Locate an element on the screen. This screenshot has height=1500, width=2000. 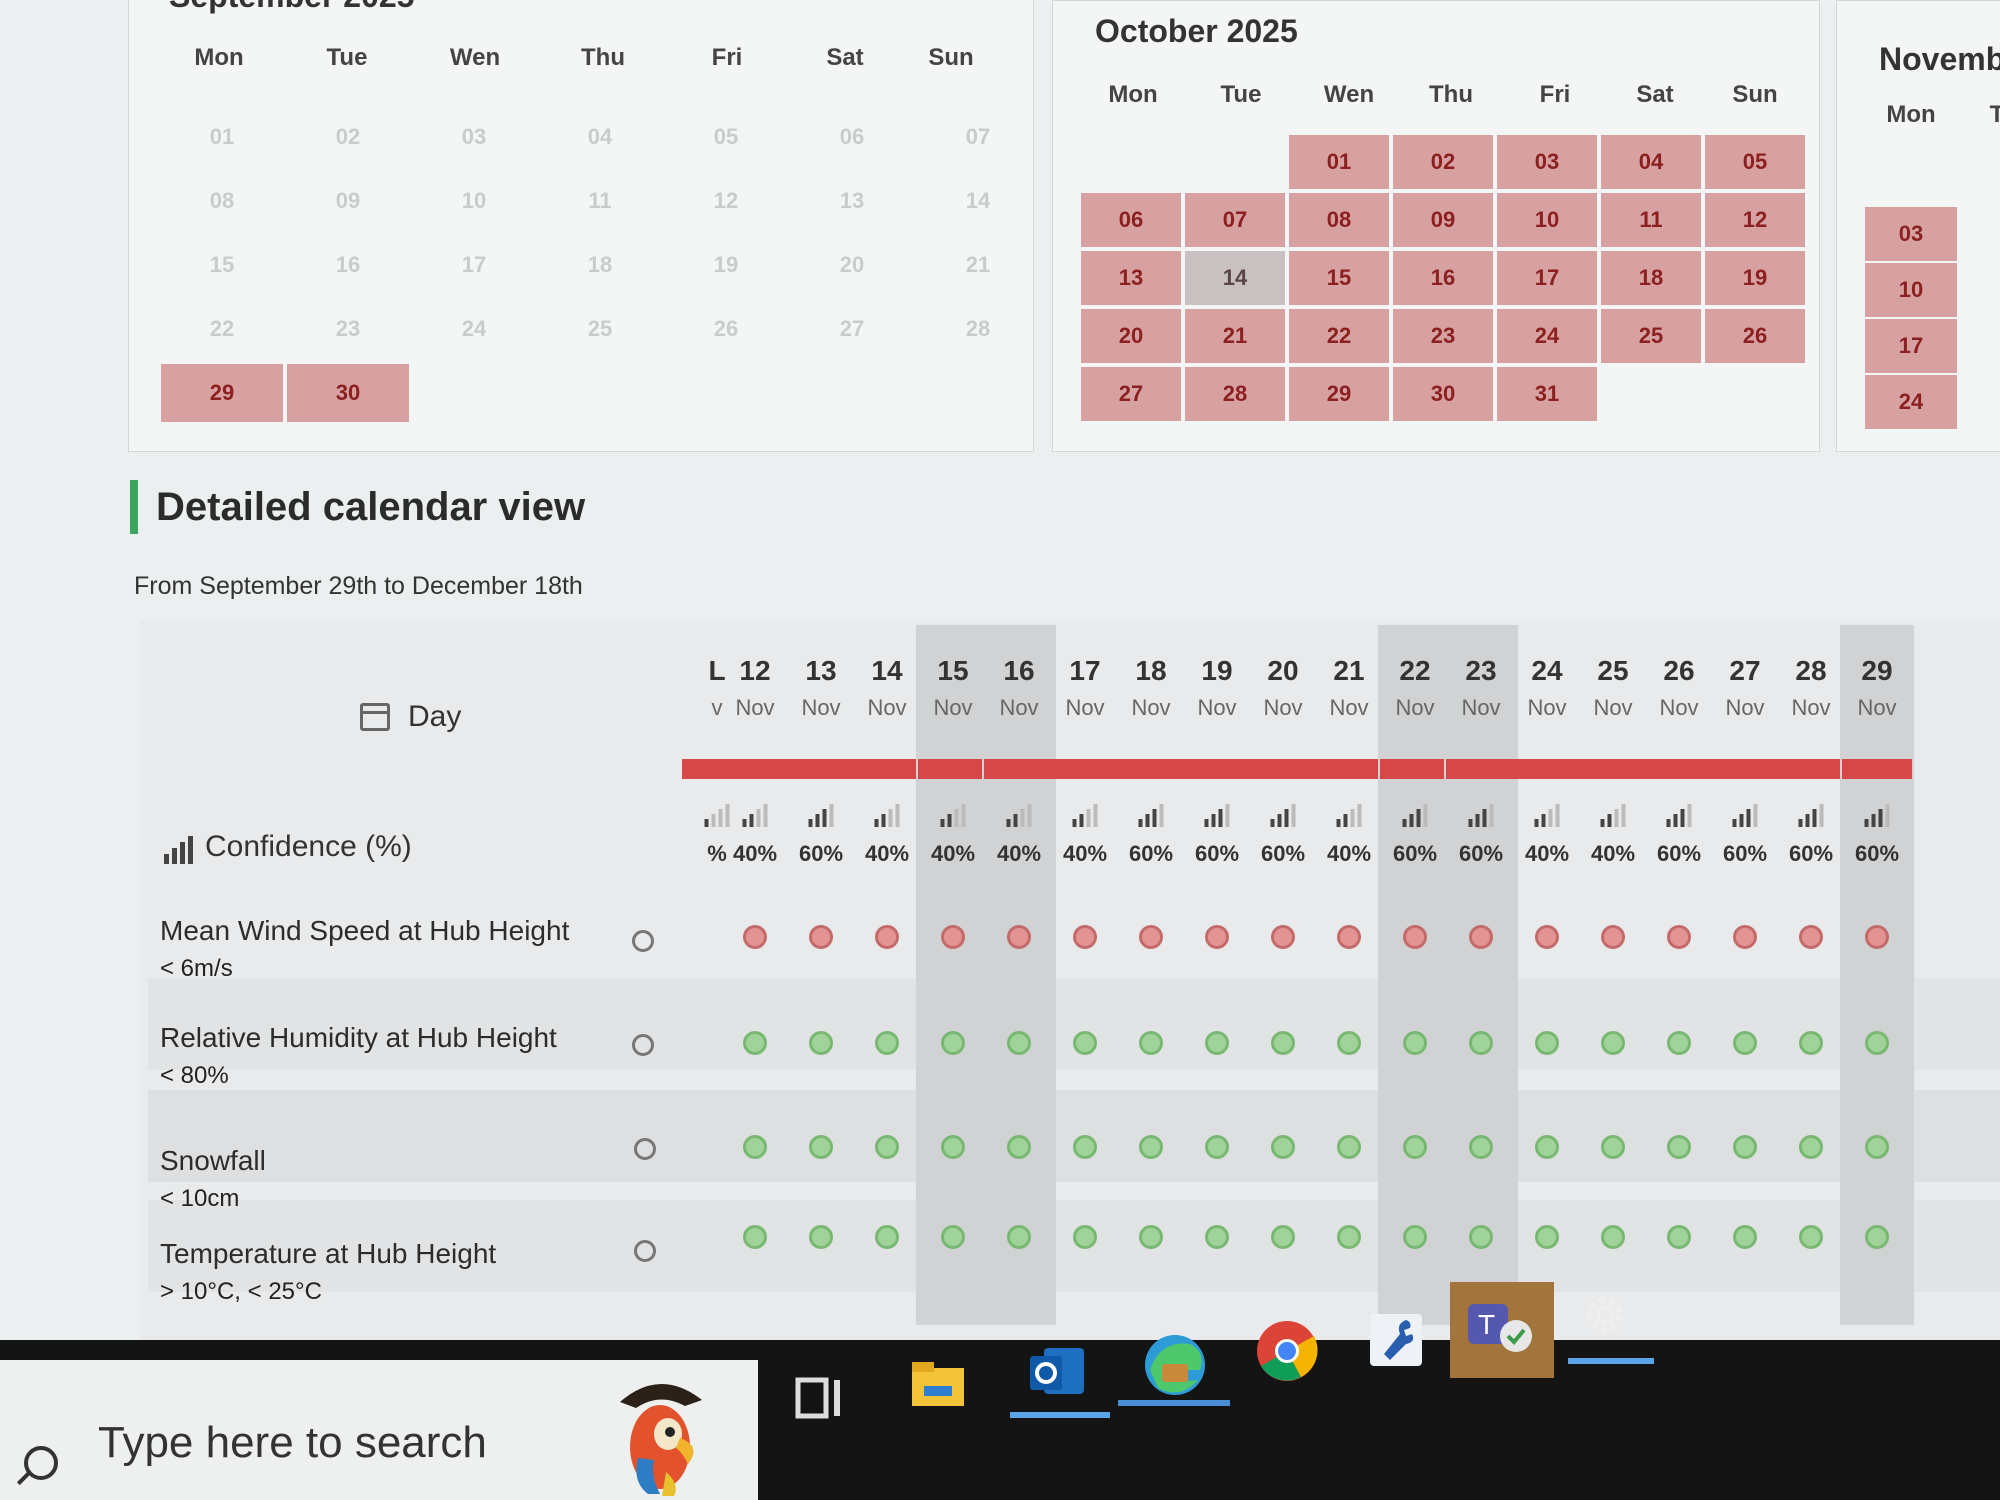
day-column: 28 Nov 60% is located at coordinates (1811, 975).